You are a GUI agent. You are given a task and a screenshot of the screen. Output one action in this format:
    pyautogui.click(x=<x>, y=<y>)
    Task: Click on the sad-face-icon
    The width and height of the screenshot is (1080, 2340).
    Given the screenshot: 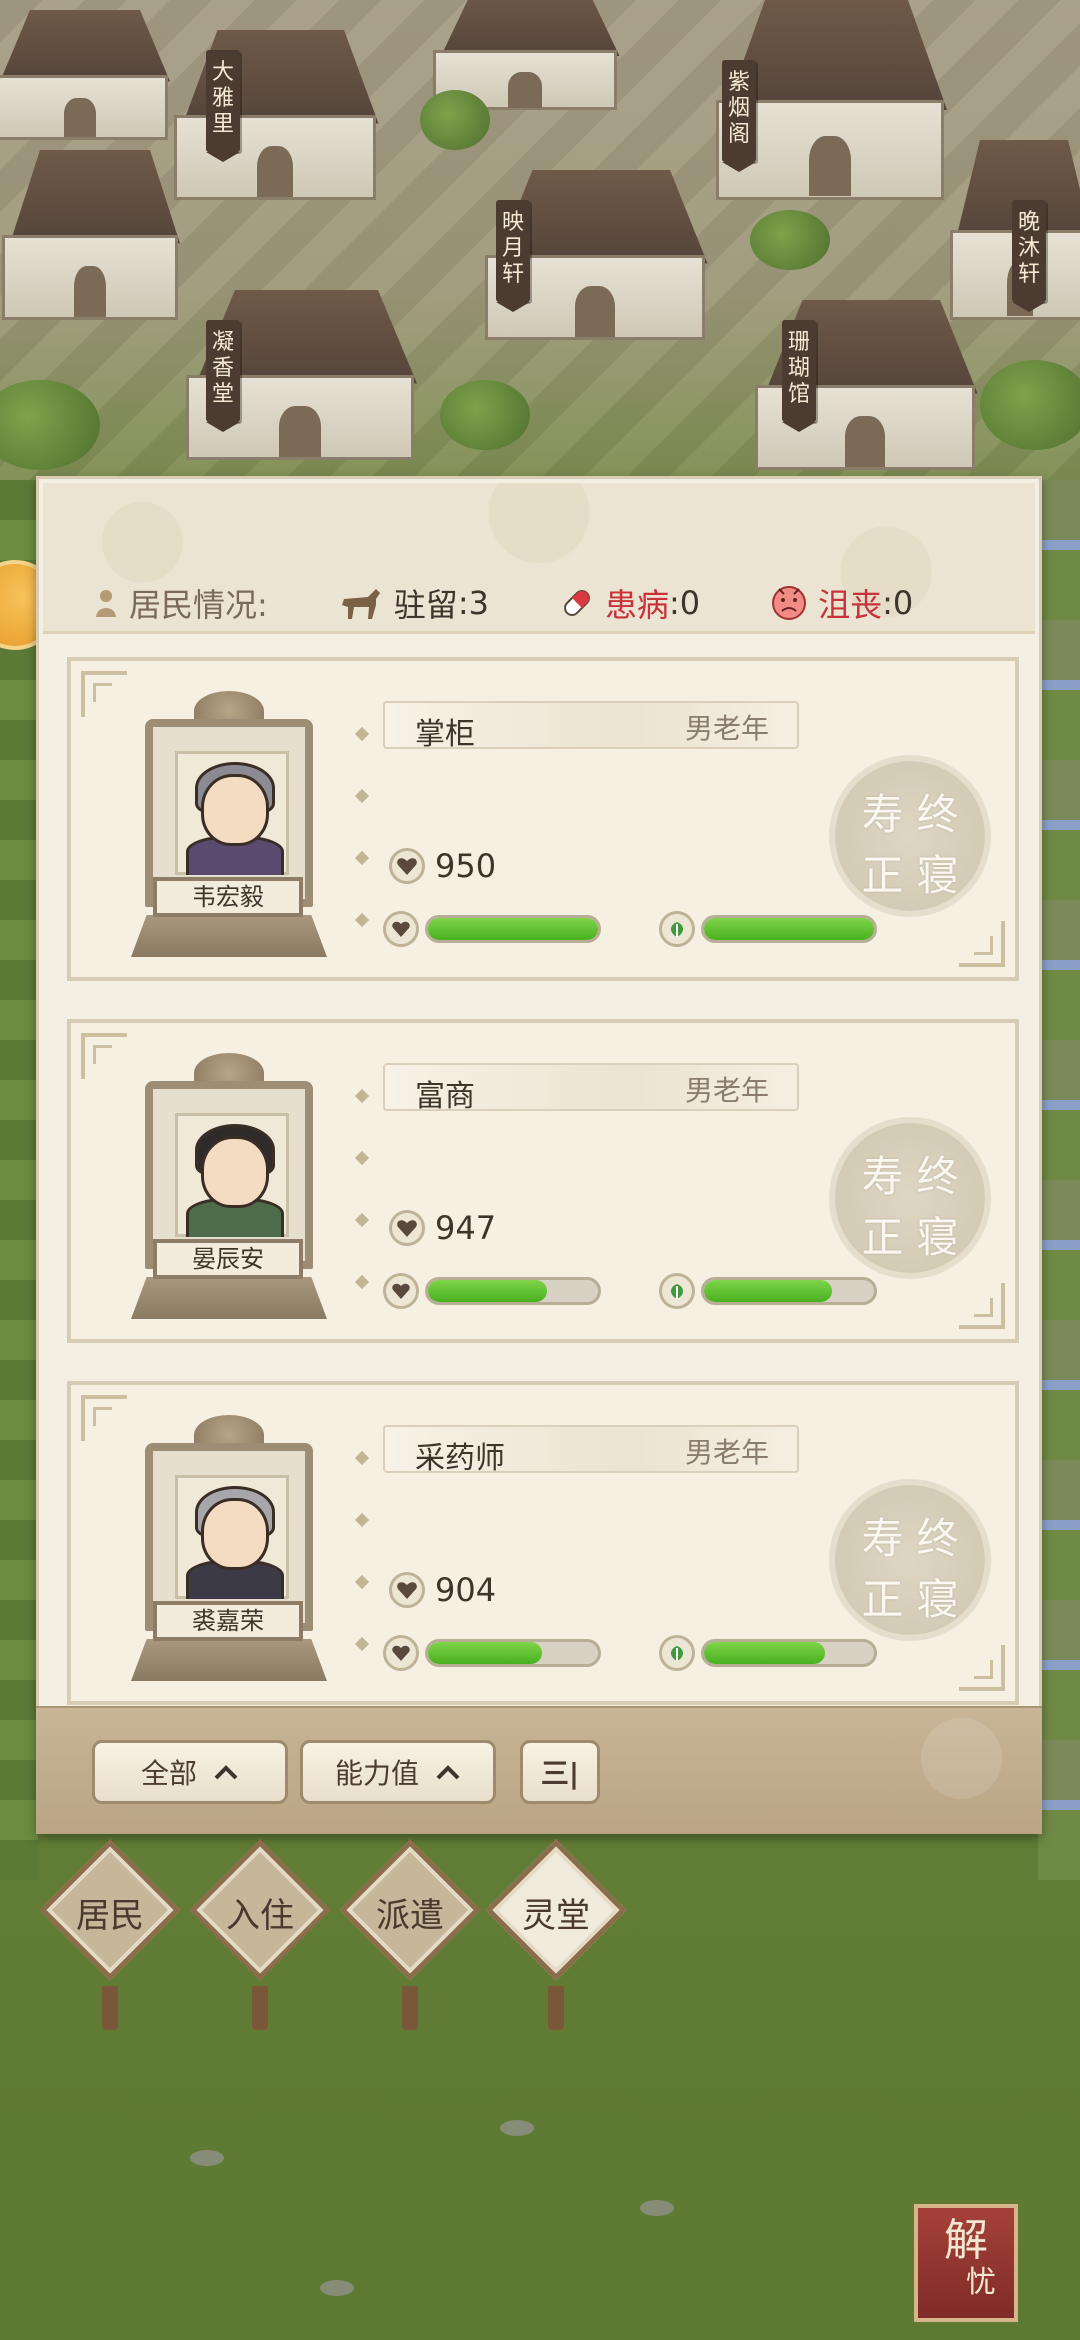 What is the action you would take?
    pyautogui.click(x=789, y=603)
    